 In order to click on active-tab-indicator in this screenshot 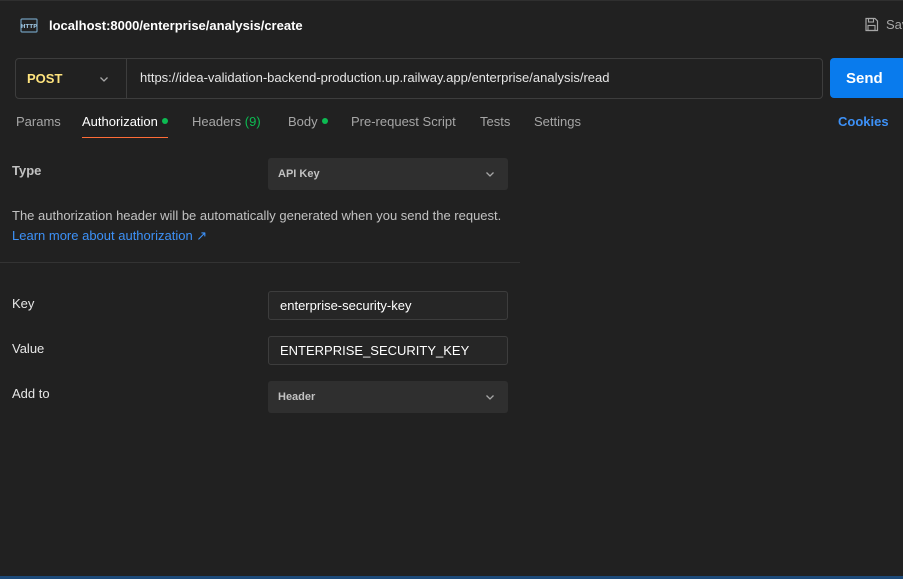, I will do `click(125, 137)`.